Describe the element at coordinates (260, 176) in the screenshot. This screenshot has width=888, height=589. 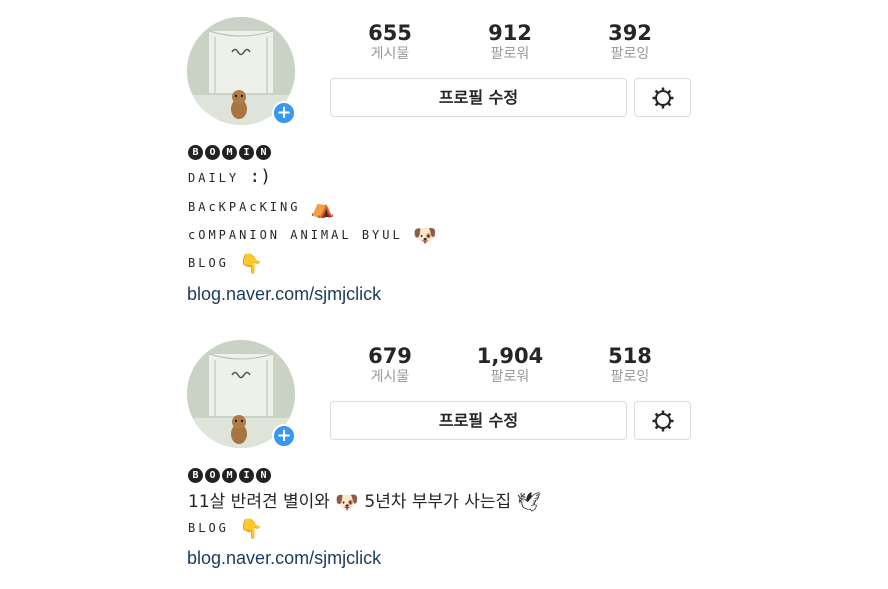
I see `bio-smiley: :)` at that location.